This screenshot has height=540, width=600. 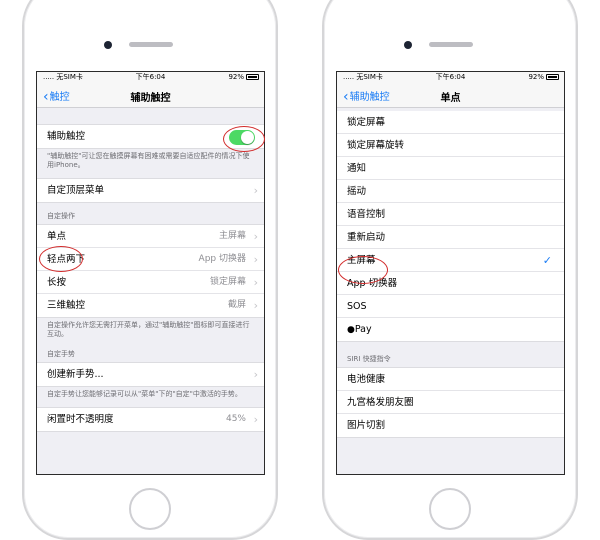 I want to click on option-row: 锁定屏幕, so click(x=450, y=122).